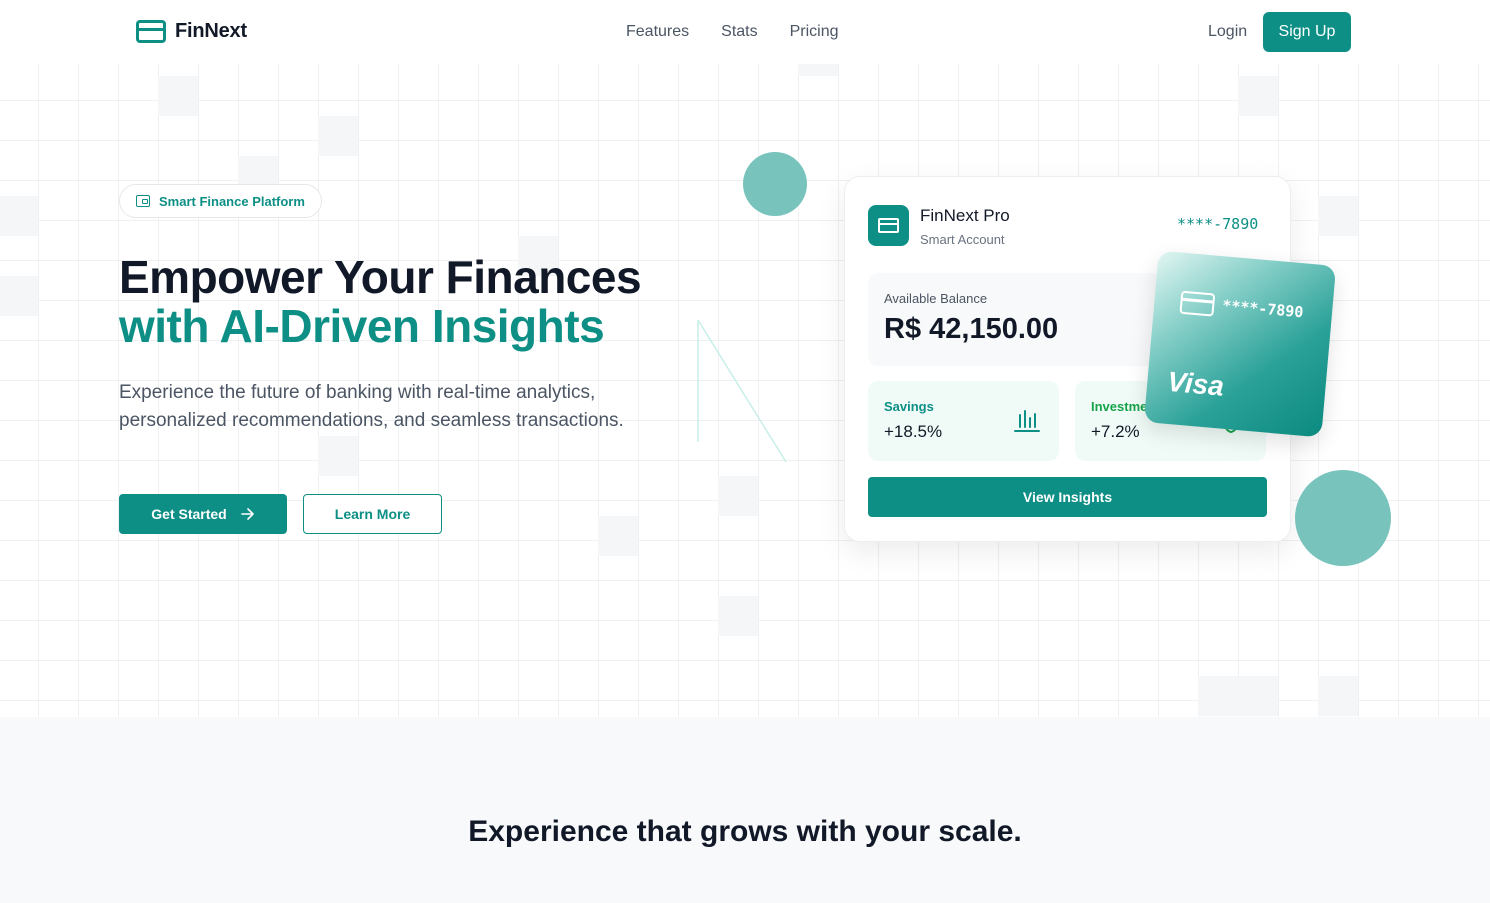 This screenshot has width=1490, height=903. I want to click on balance-label: Available Balance, so click(936, 298).